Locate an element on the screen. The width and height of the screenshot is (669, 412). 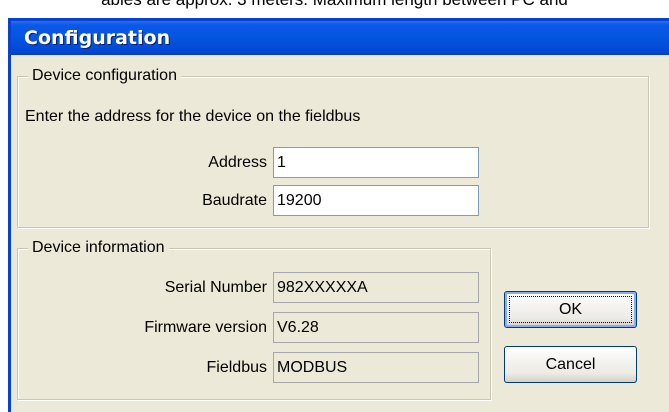
serial-number-label: Serial Number is located at coordinates (215, 287).